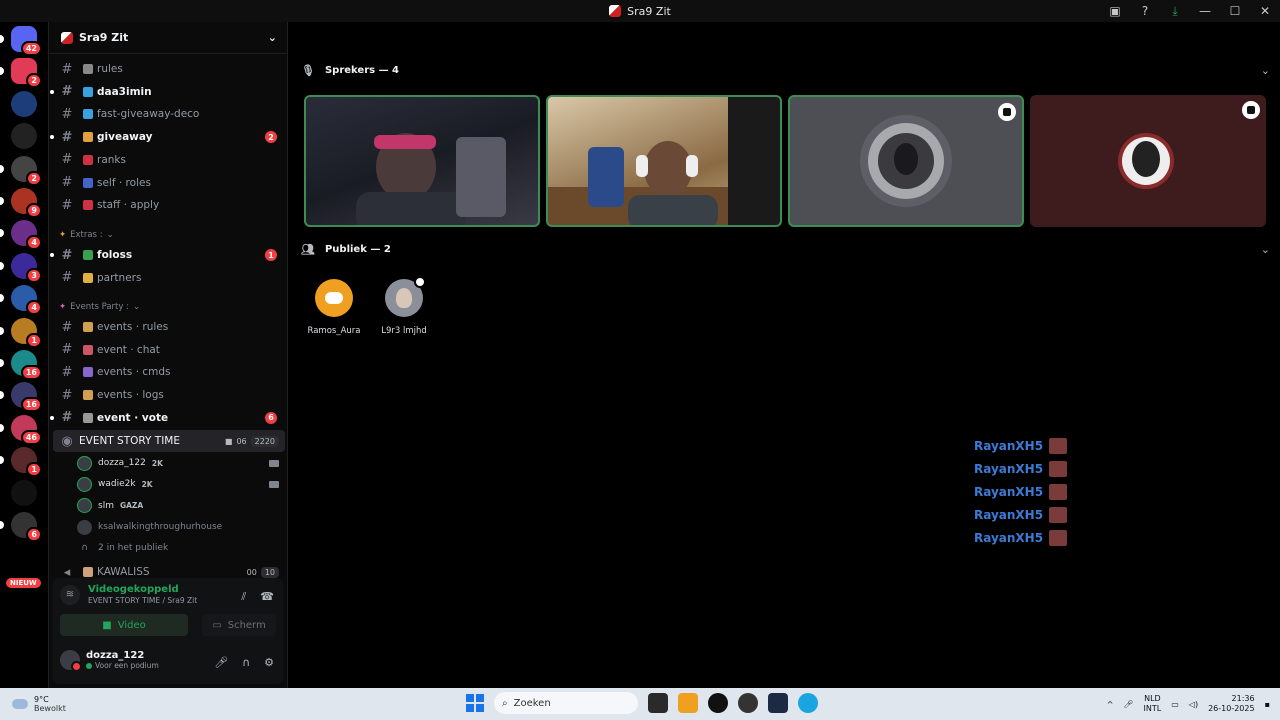 This screenshot has height=720, width=1280. What do you see at coordinates (167, 137) in the screenshot?
I see `text-channel: # giveaway 2` at bounding box center [167, 137].